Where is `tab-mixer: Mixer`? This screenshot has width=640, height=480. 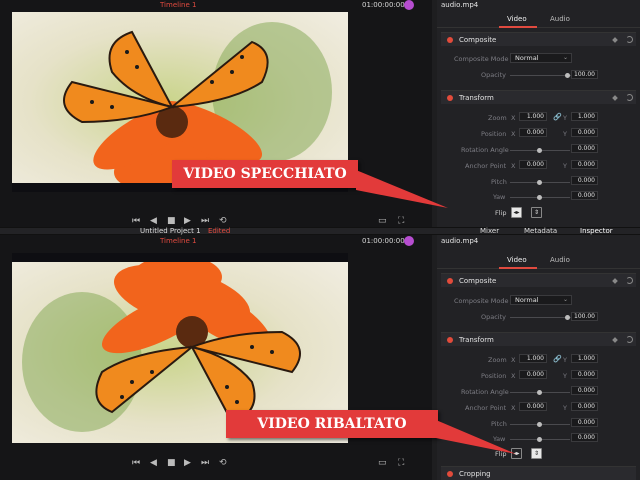
tab-mixer: Mixer is located at coordinates (489, 231).